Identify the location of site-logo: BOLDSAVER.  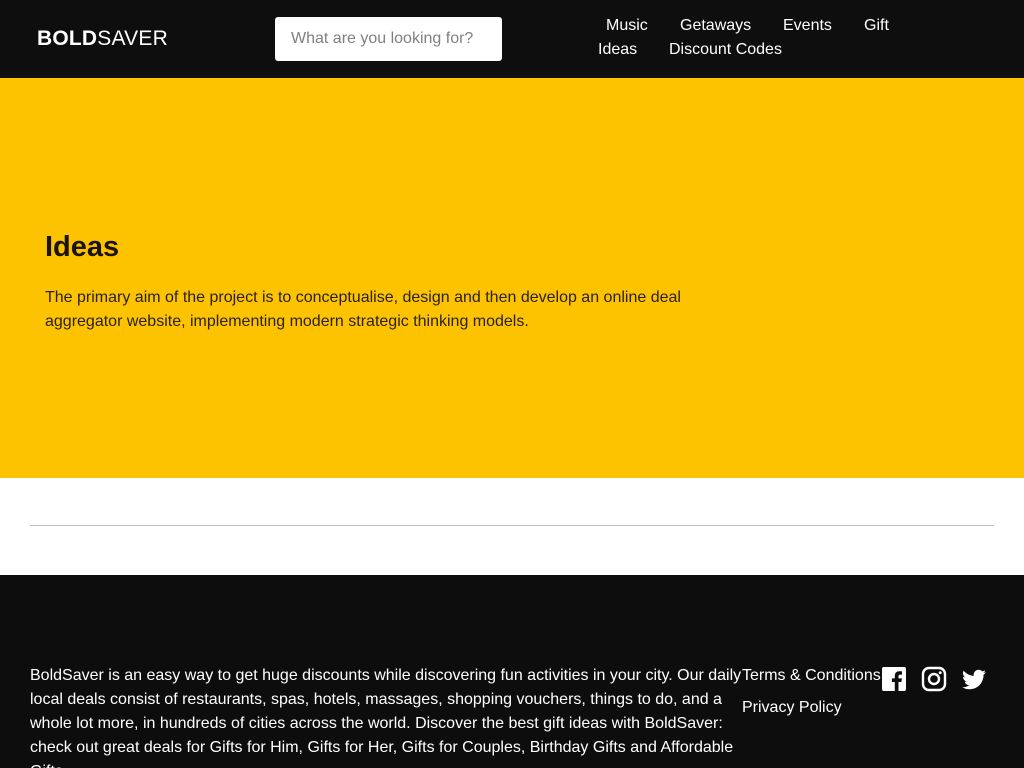
(102, 39).